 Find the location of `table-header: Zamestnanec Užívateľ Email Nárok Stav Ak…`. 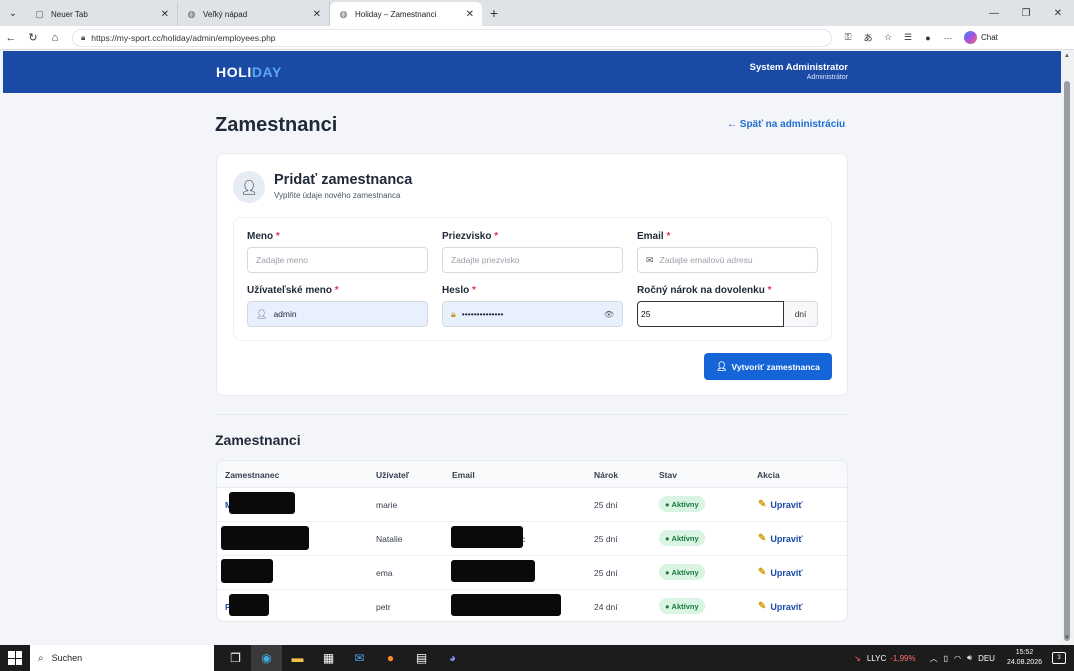

table-header: Zamestnanec Užívateľ Email Nárok Stav Ak… is located at coordinates (532, 474).